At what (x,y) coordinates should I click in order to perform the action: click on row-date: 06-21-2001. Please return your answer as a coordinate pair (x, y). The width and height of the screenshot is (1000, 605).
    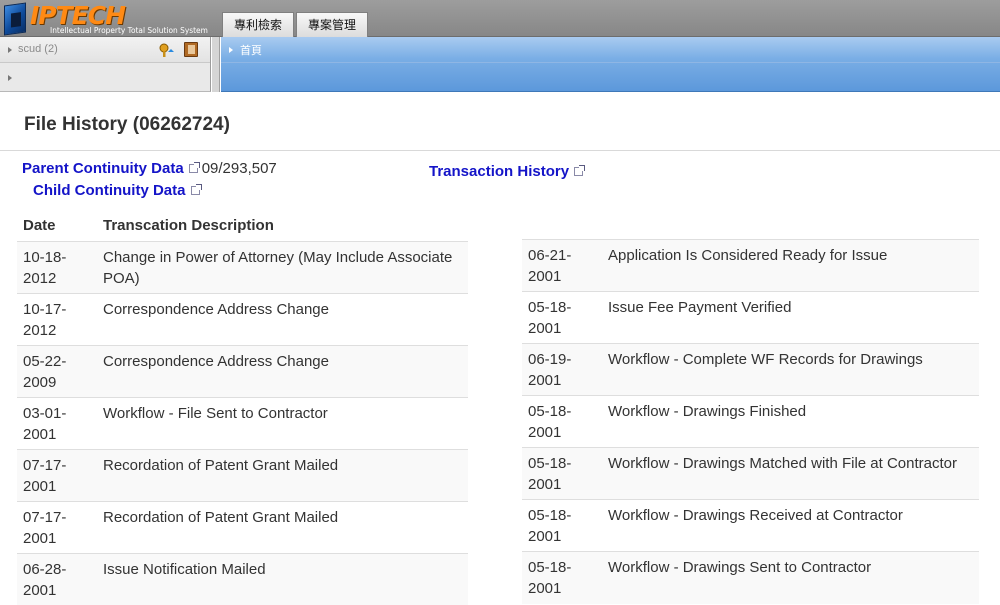
    Looking at the image, I should click on (562, 265).